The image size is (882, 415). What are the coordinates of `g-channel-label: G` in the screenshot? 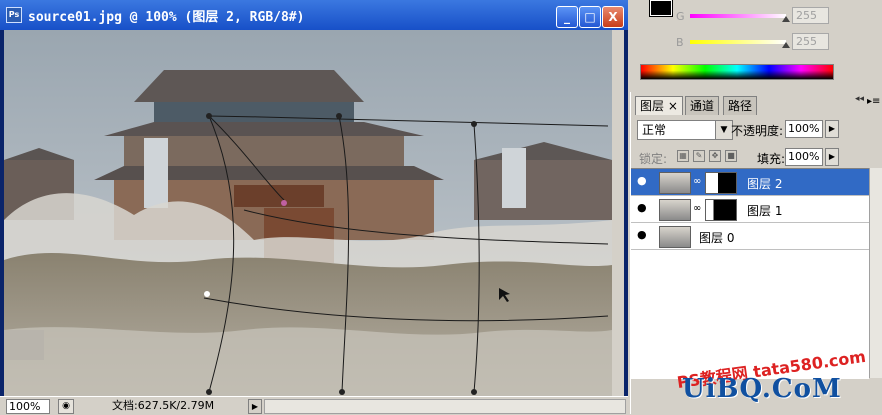 It's located at (680, 16).